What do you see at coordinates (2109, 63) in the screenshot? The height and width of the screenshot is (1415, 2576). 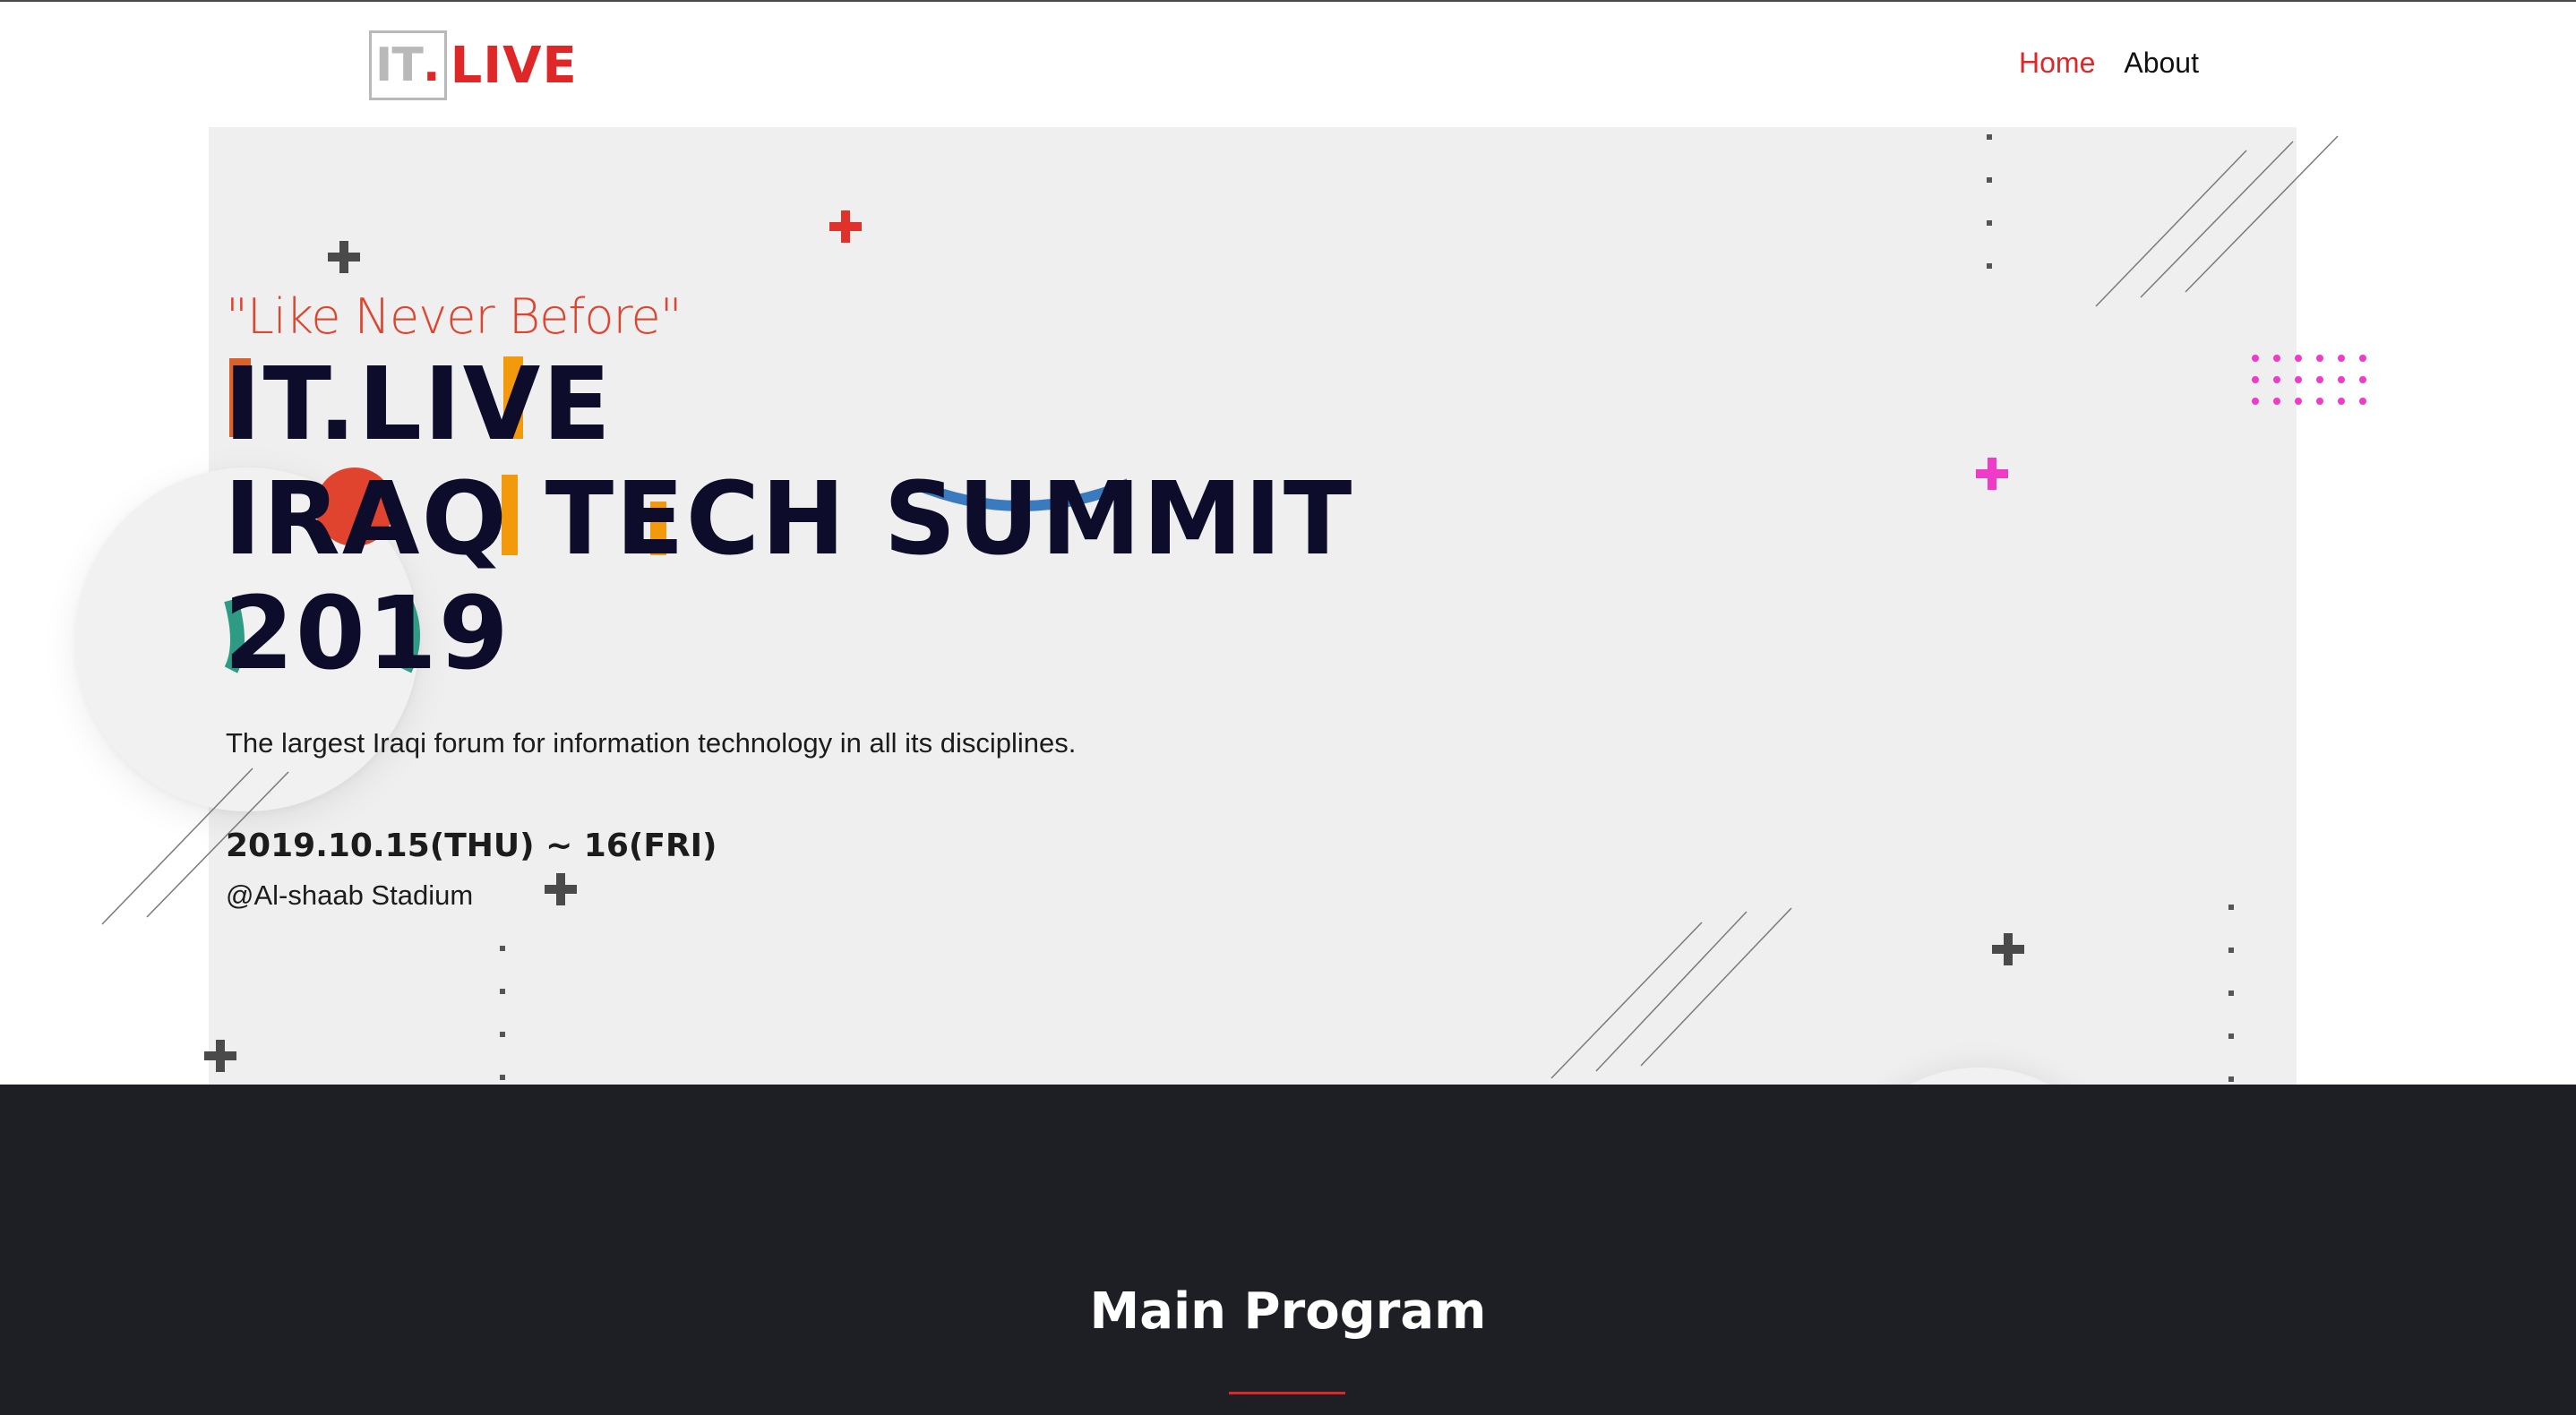 I see `main-nav: Home About` at bounding box center [2109, 63].